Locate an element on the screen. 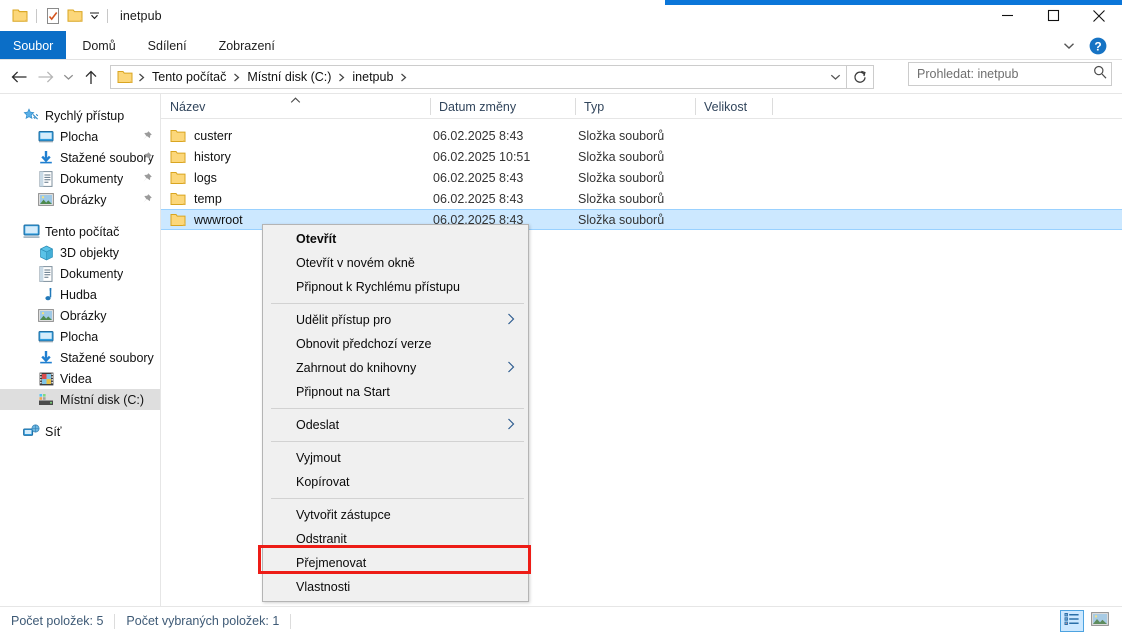 The image size is (1122, 635). sidebar-group-tento-pocitac: Tento počítač is located at coordinates (80, 231).